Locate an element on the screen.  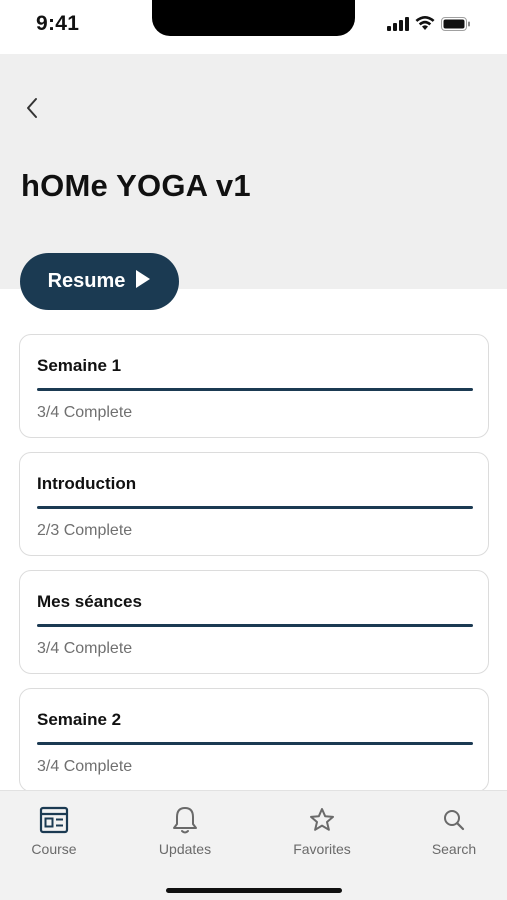
signal-icon is located at coordinates (398, 26).